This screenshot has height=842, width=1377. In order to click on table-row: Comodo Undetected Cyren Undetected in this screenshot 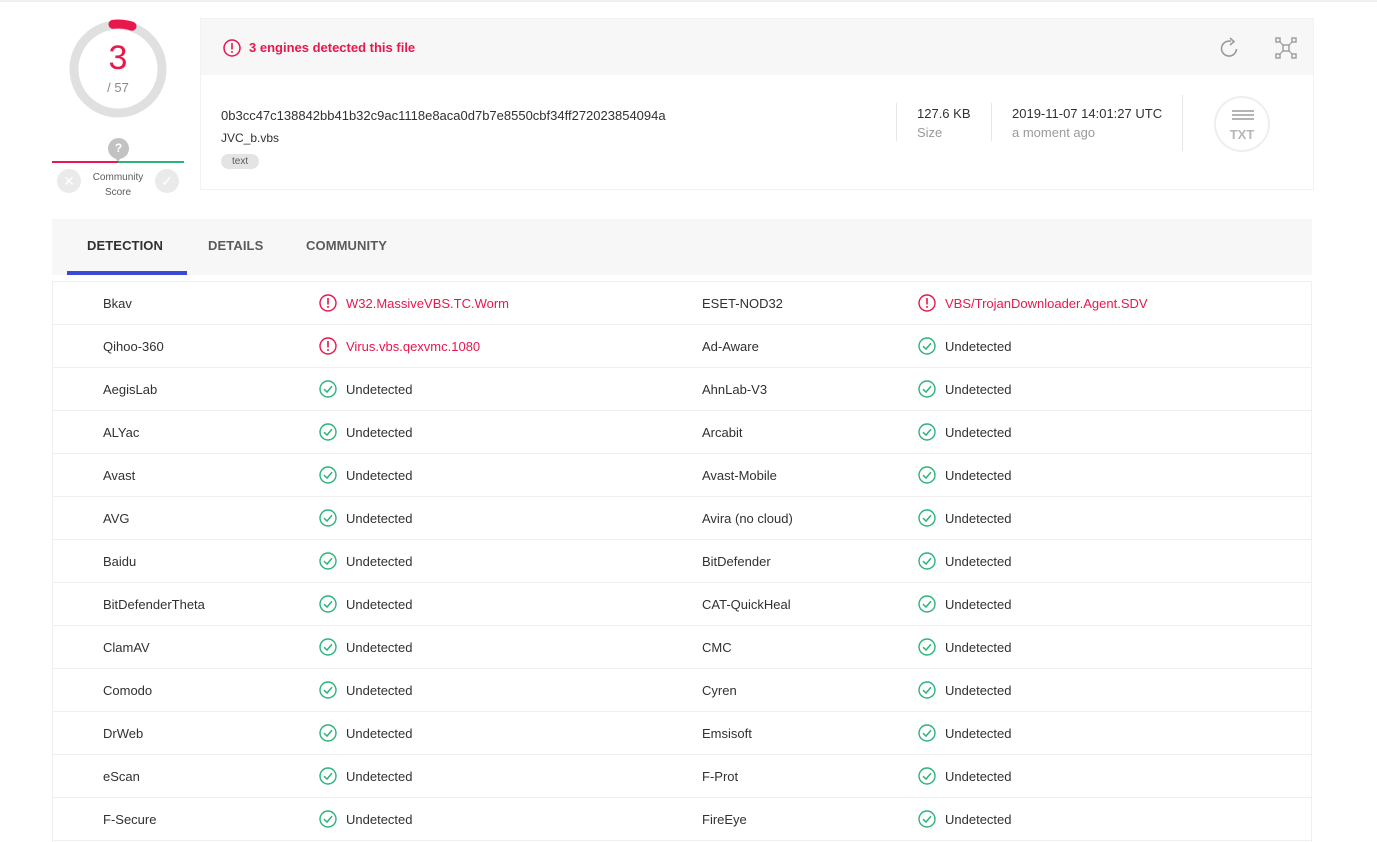, I will do `click(682, 690)`.